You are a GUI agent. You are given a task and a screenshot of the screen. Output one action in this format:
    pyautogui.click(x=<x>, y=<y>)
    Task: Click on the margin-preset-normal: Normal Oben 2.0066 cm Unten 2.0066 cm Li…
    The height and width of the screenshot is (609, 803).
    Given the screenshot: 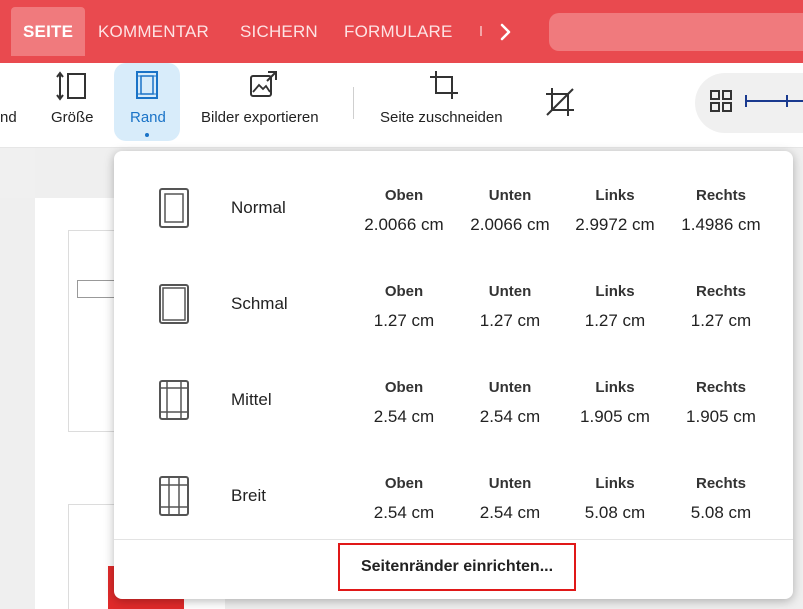 What is the action you would take?
    pyautogui.click(x=453, y=209)
    